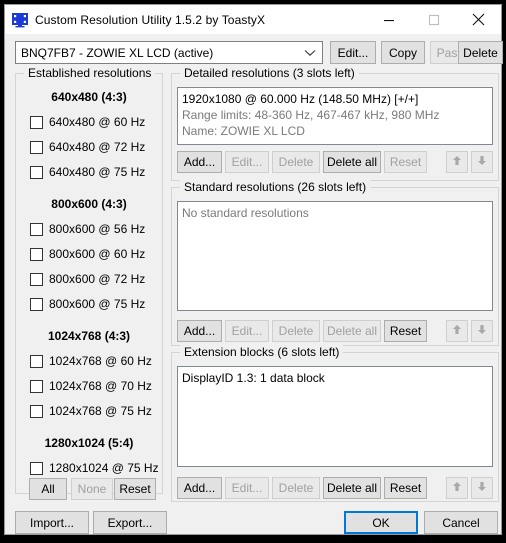 This screenshot has height=543, width=506. I want to click on extension-reset-button: Reset, so click(405, 488).